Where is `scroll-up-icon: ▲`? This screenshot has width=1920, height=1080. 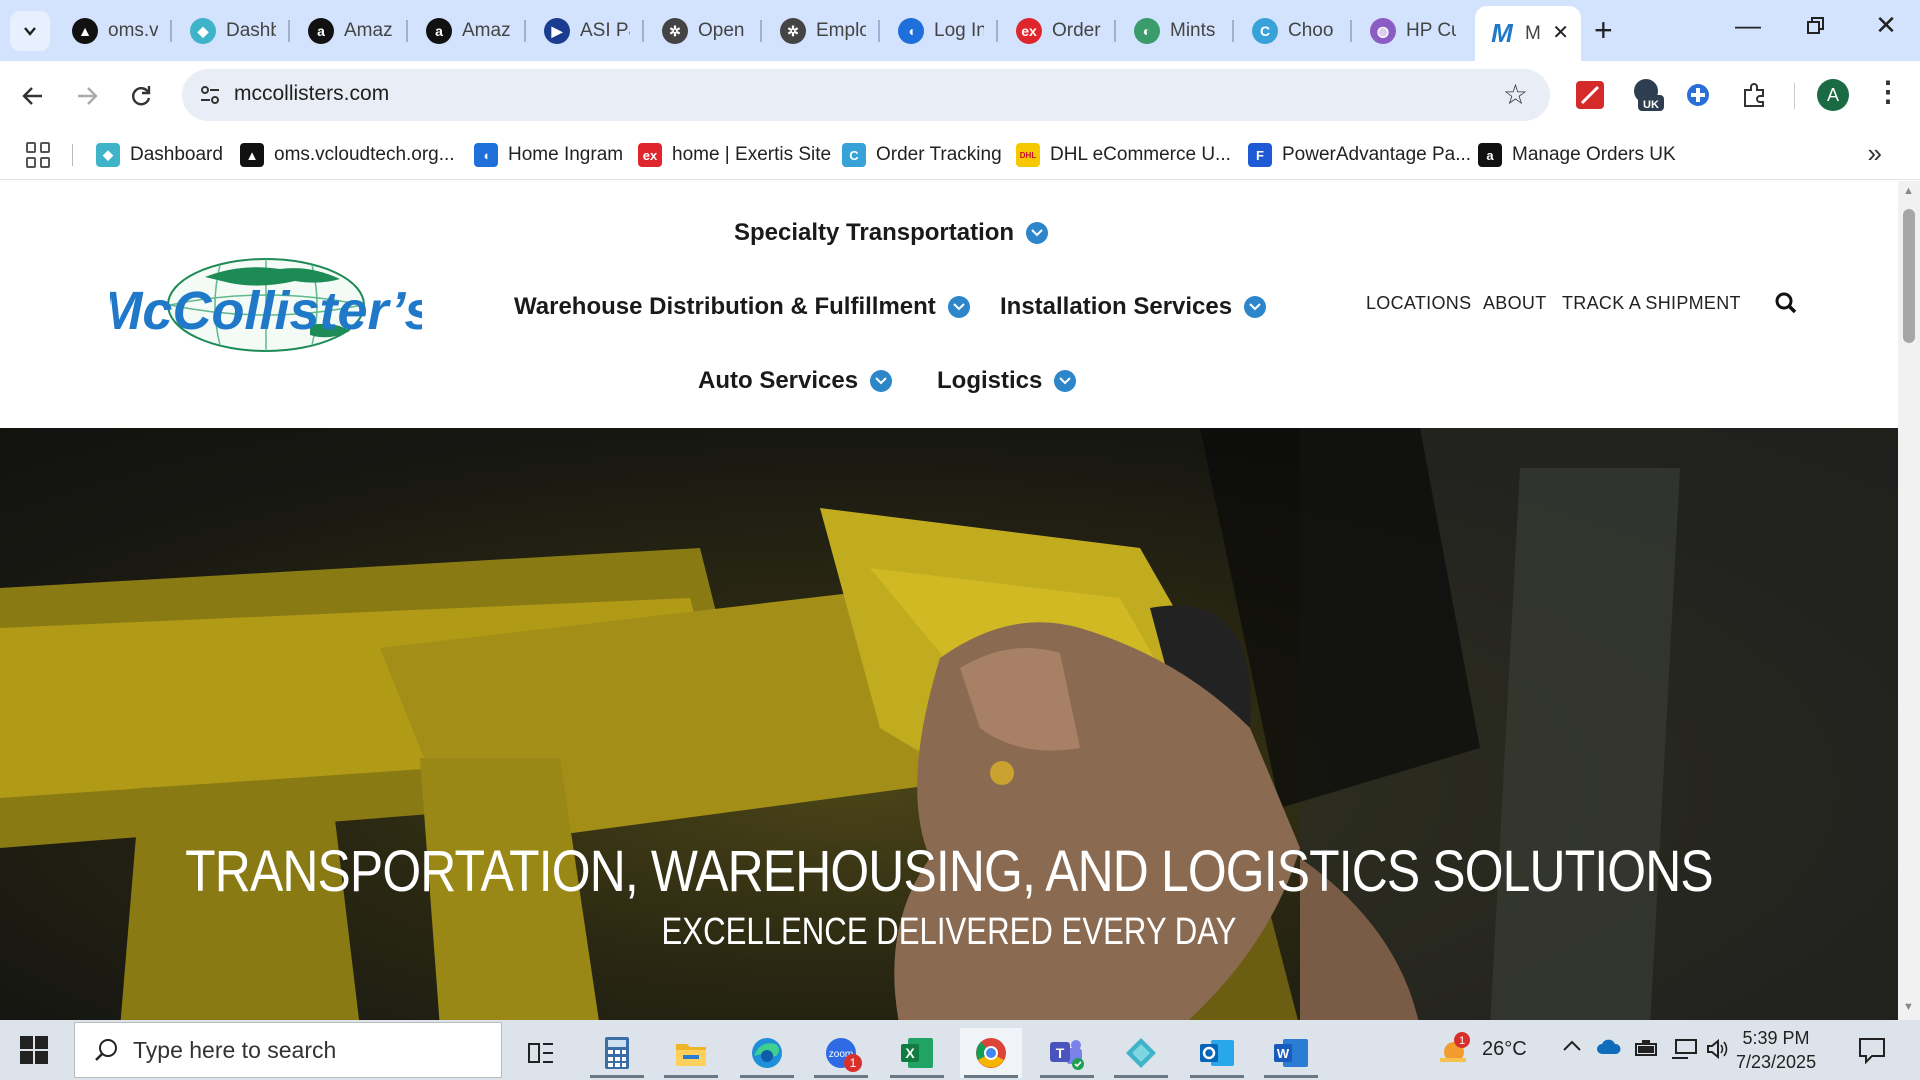 scroll-up-icon: ▲ is located at coordinates (1908, 191).